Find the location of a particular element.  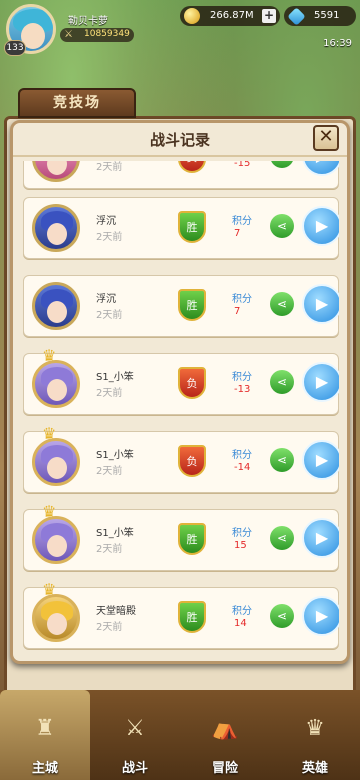

player-name: 勒贝卡萝 is located at coordinates (88, 21).